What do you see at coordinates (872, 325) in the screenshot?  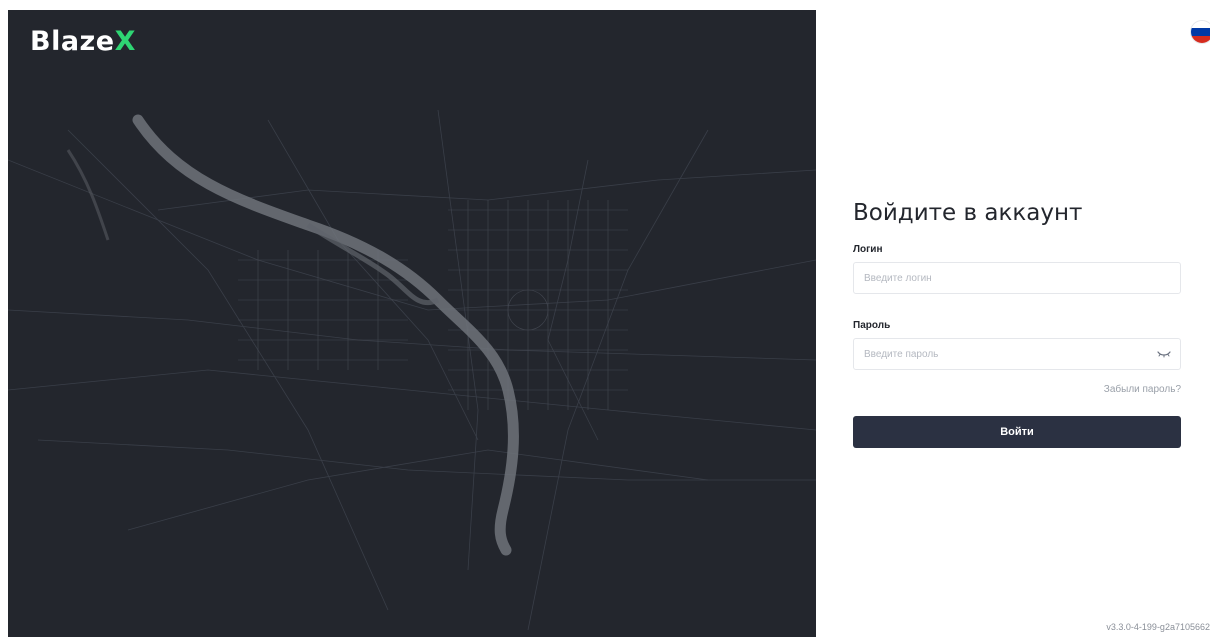 I see `password-label: Пароль` at bounding box center [872, 325].